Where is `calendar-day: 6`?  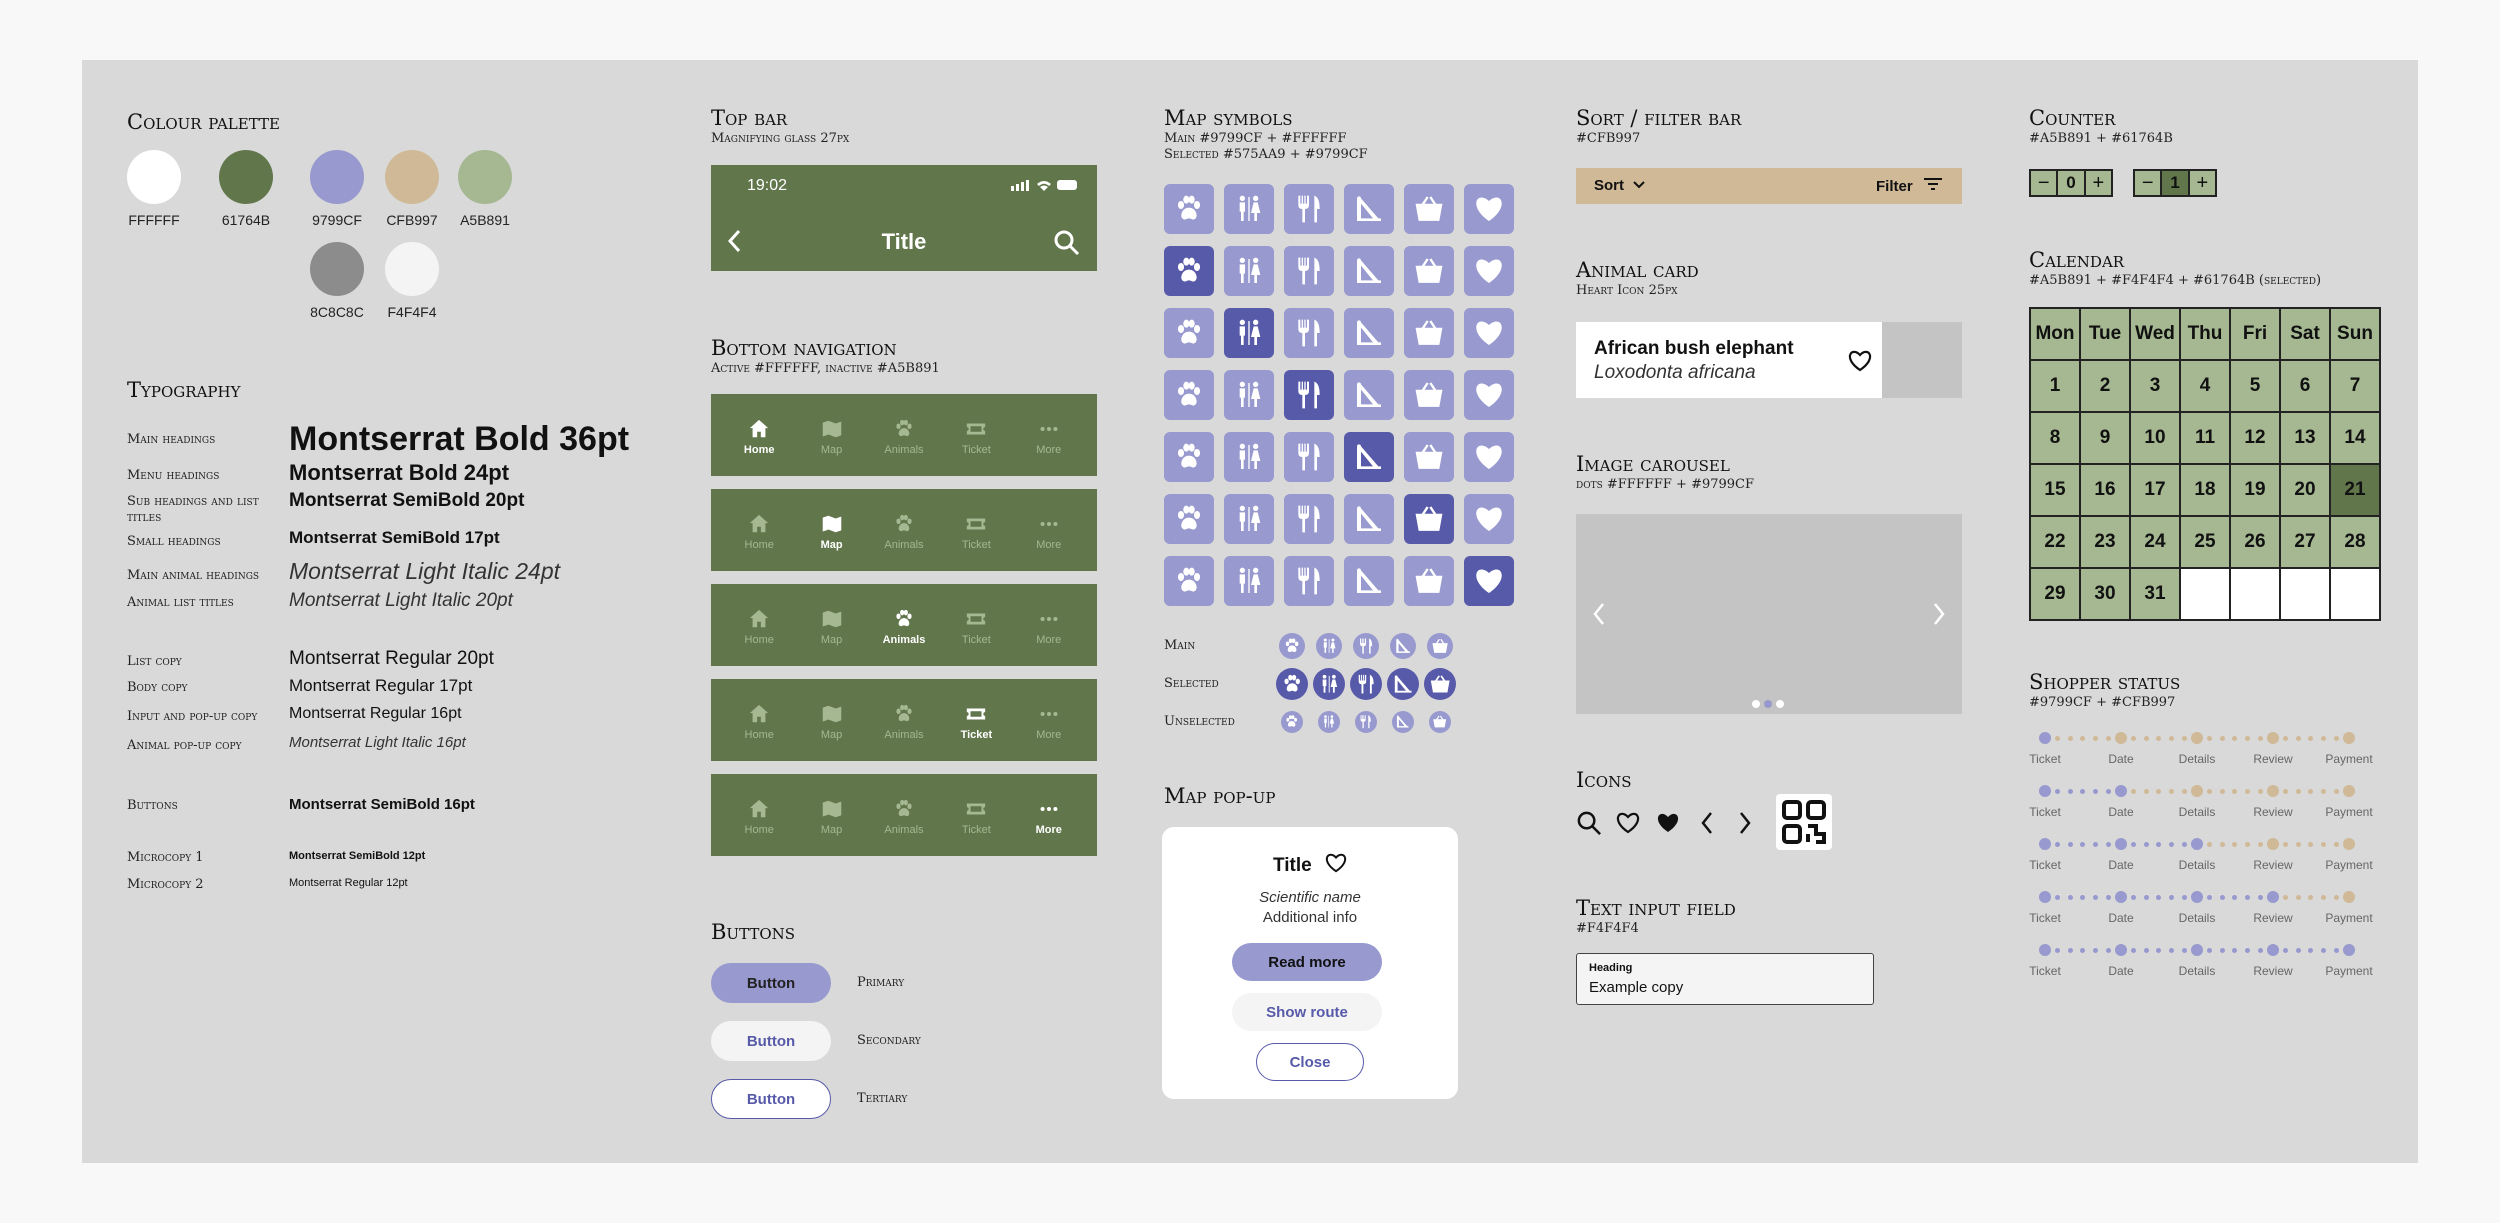
calendar-day: 6 is located at coordinates (2305, 386).